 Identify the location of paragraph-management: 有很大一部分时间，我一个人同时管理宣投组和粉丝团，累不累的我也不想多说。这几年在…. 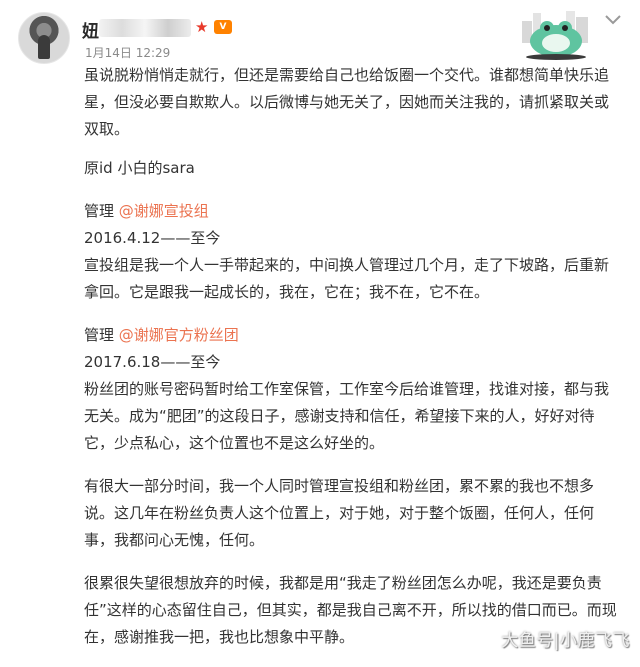
(339, 513).